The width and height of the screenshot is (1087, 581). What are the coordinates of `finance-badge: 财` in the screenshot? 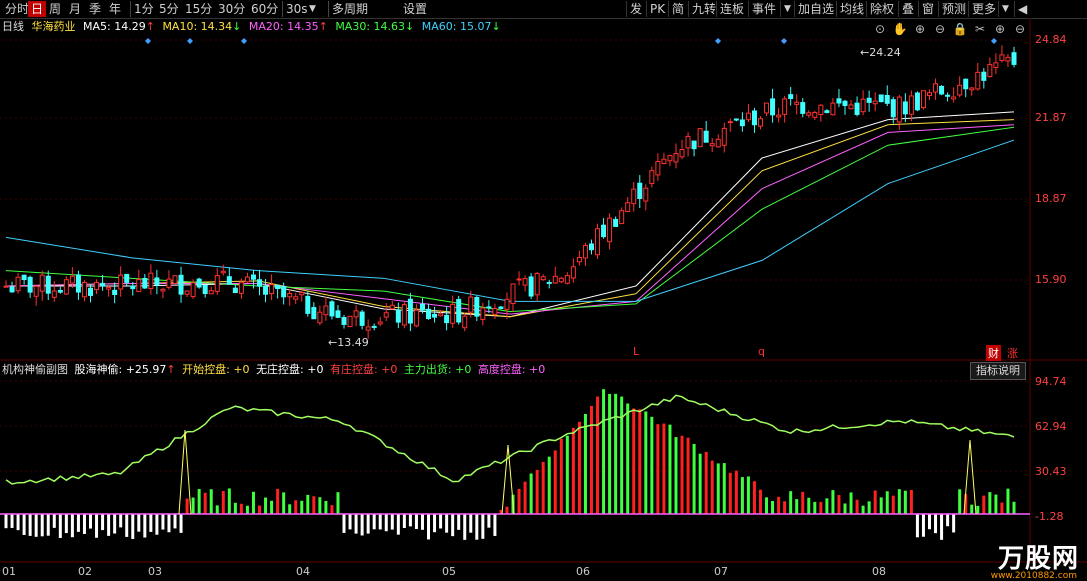 It's located at (993, 353).